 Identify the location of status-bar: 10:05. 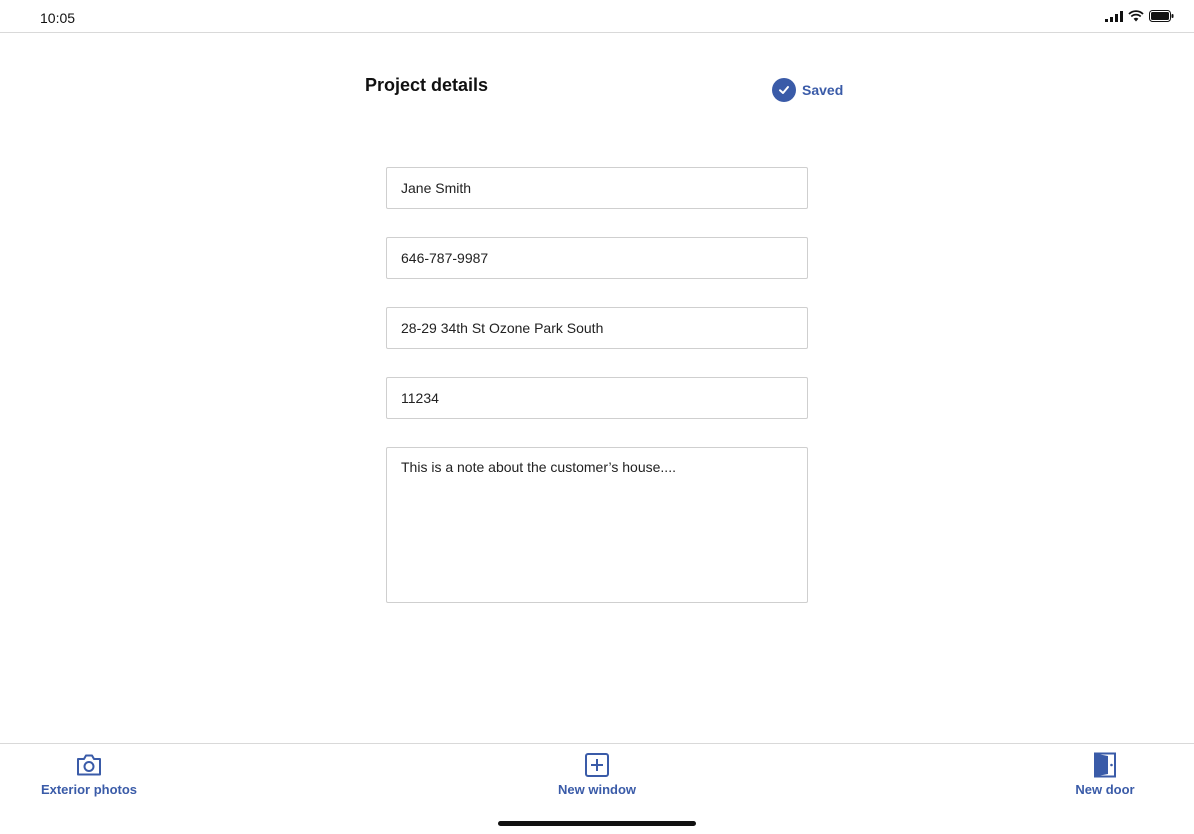
(597, 16).